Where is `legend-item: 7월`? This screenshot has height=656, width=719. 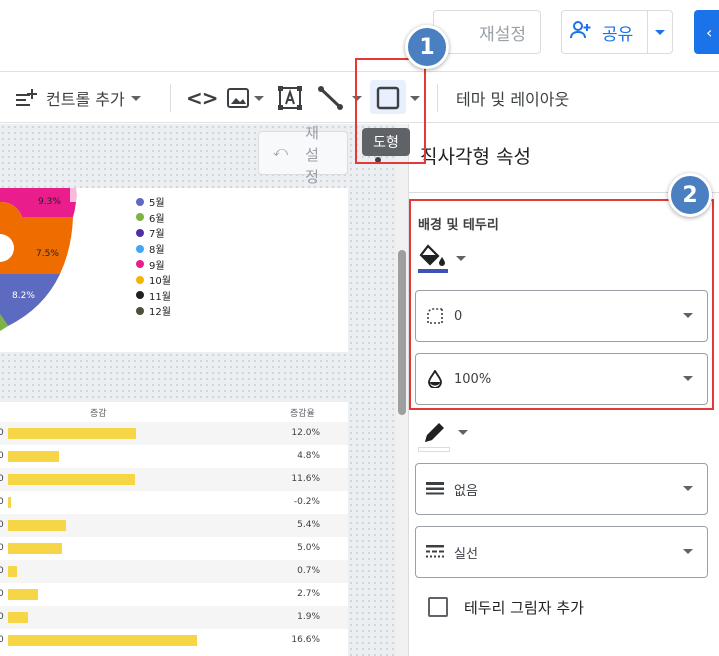 legend-item: 7월 is located at coordinates (153, 233).